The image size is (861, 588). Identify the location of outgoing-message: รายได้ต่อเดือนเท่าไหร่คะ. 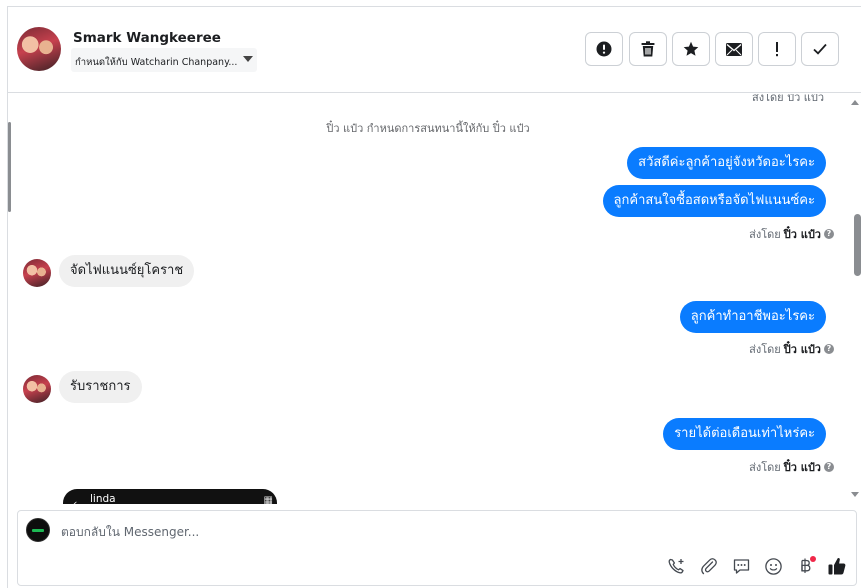
(744, 434).